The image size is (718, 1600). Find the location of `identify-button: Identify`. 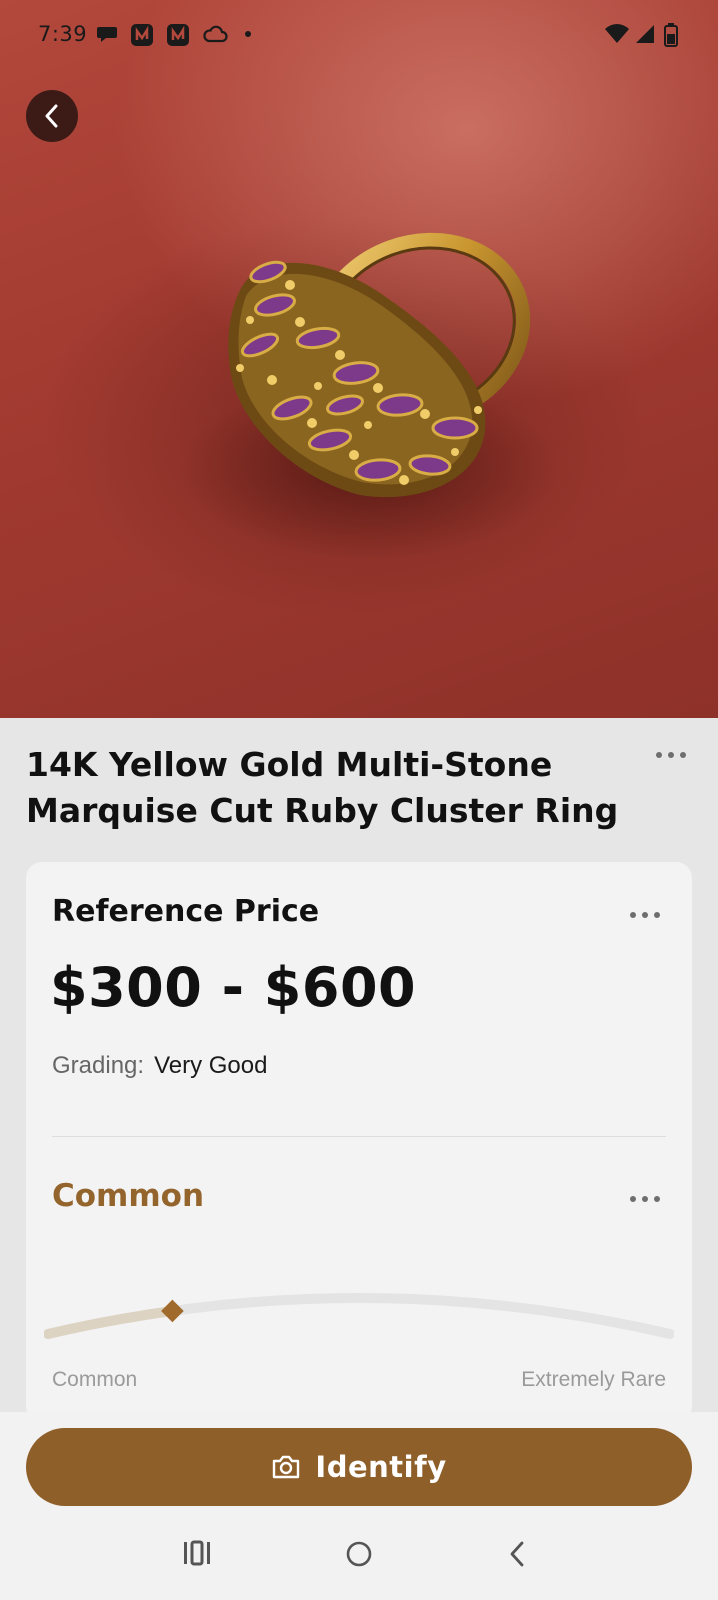

identify-button: Identify is located at coordinates (359, 1467).